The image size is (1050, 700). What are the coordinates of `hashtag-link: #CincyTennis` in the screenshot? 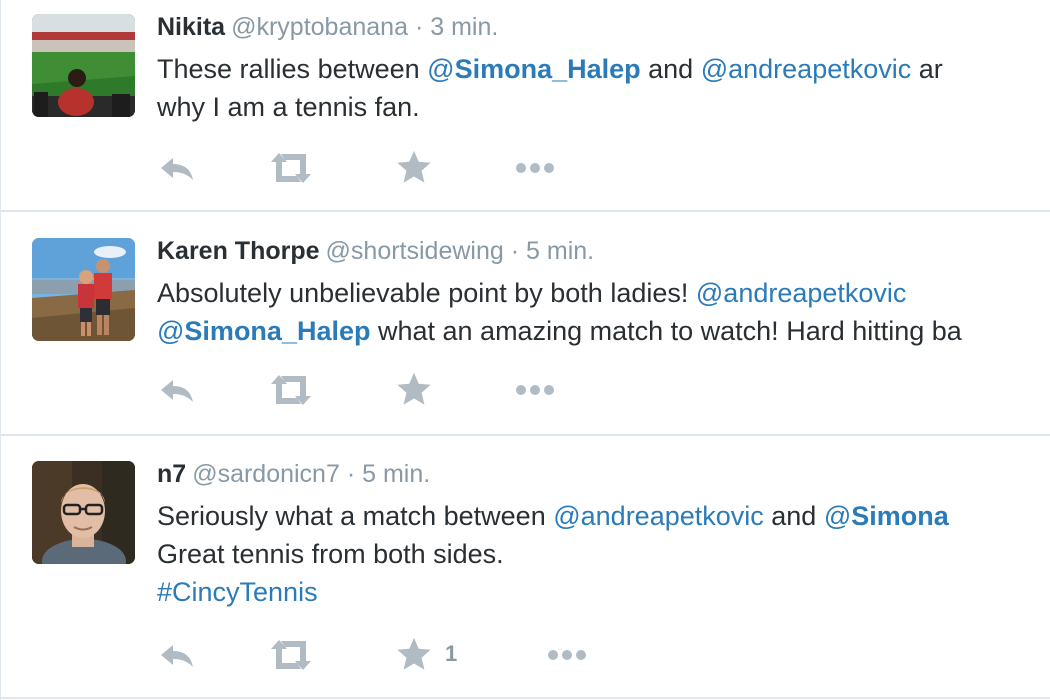 It's located at (237, 592).